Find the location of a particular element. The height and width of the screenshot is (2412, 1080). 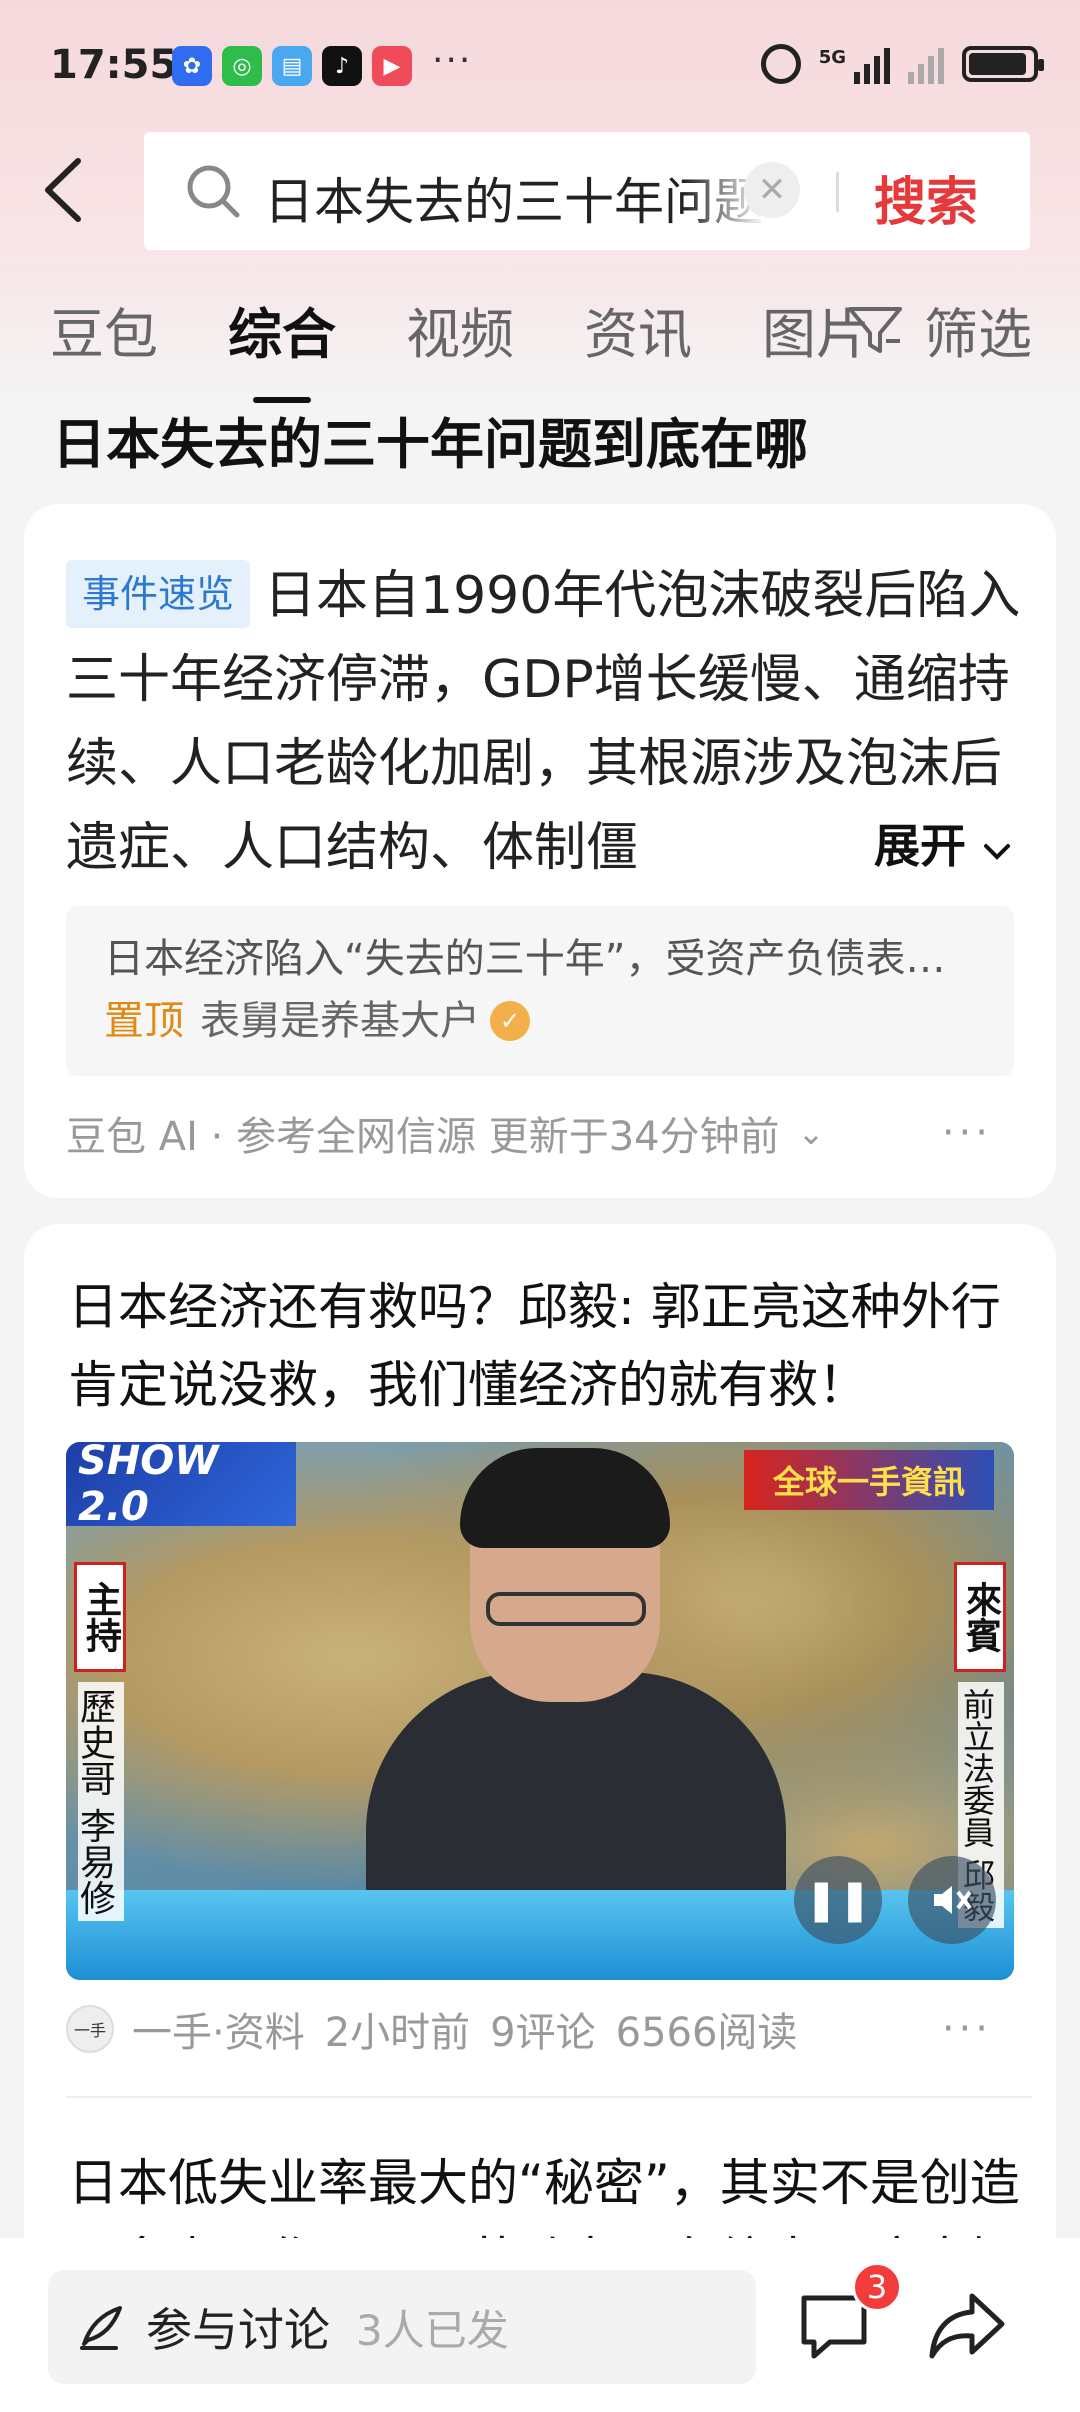

news-reads: 6566阅读 is located at coordinates (706, 2033).